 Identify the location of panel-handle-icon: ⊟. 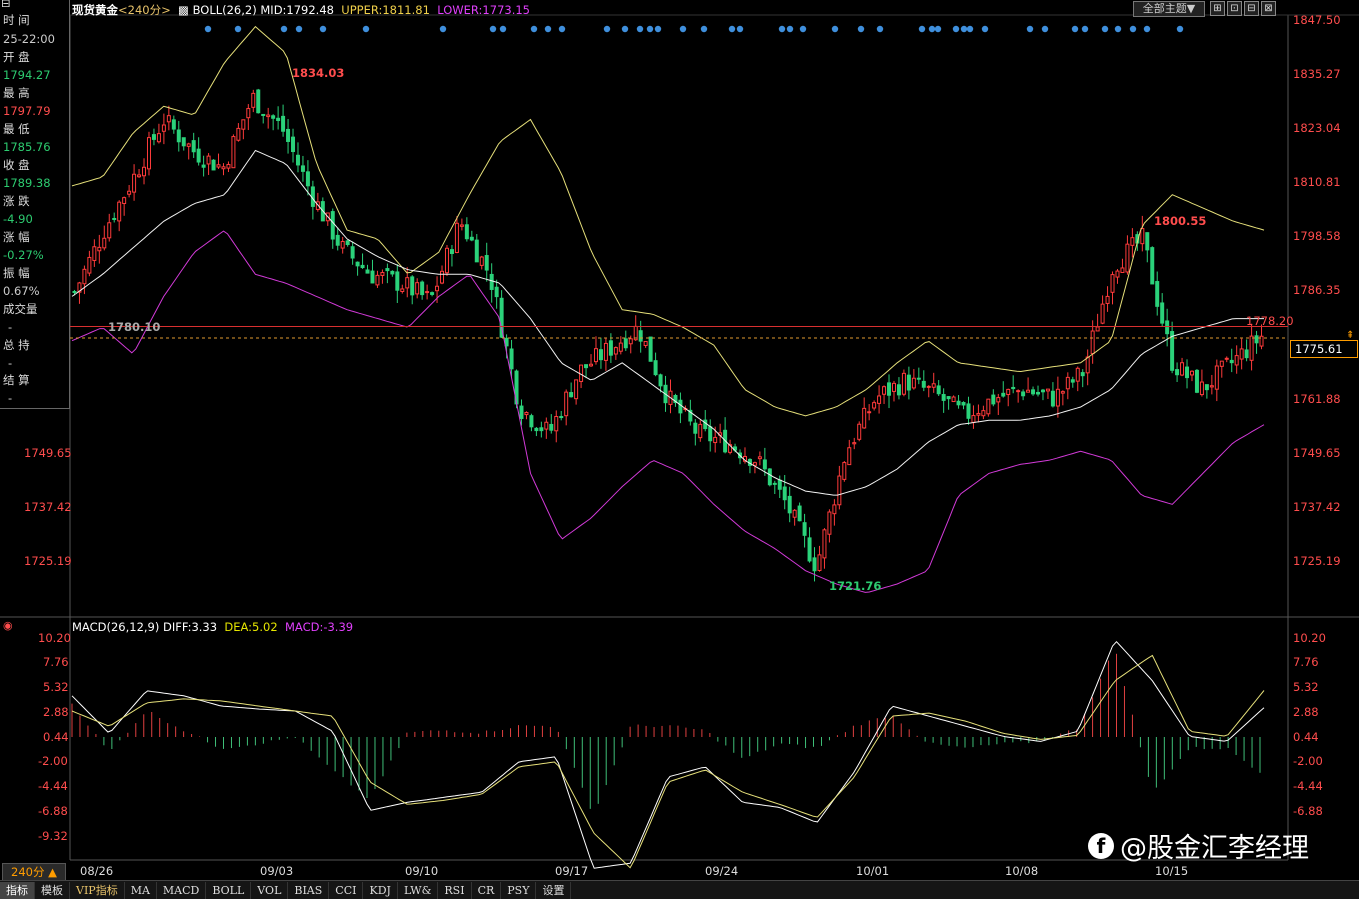
(6, 5).